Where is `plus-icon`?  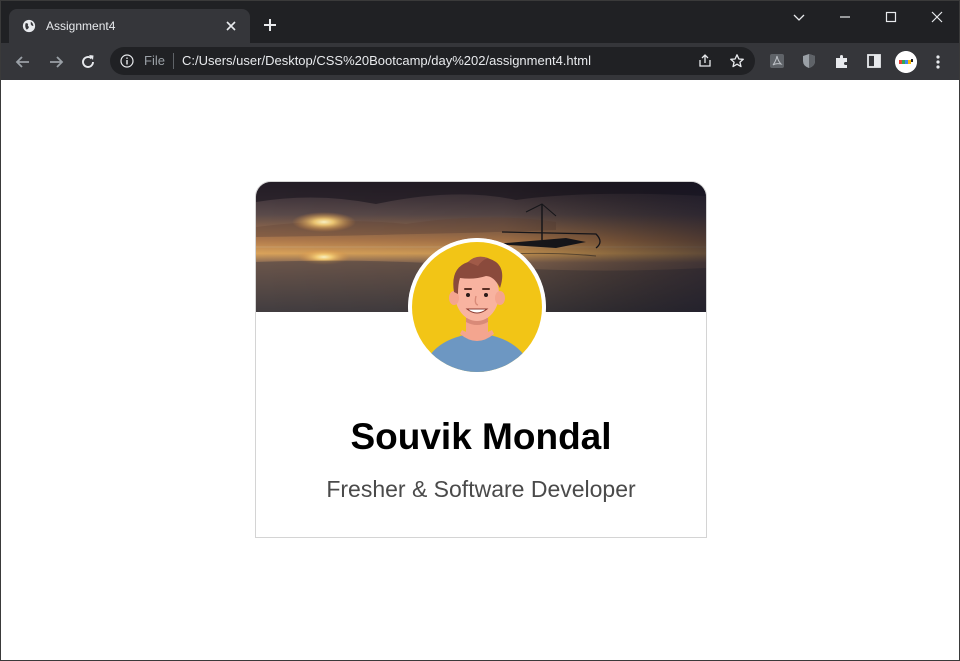
plus-icon is located at coordinates (270, 25).